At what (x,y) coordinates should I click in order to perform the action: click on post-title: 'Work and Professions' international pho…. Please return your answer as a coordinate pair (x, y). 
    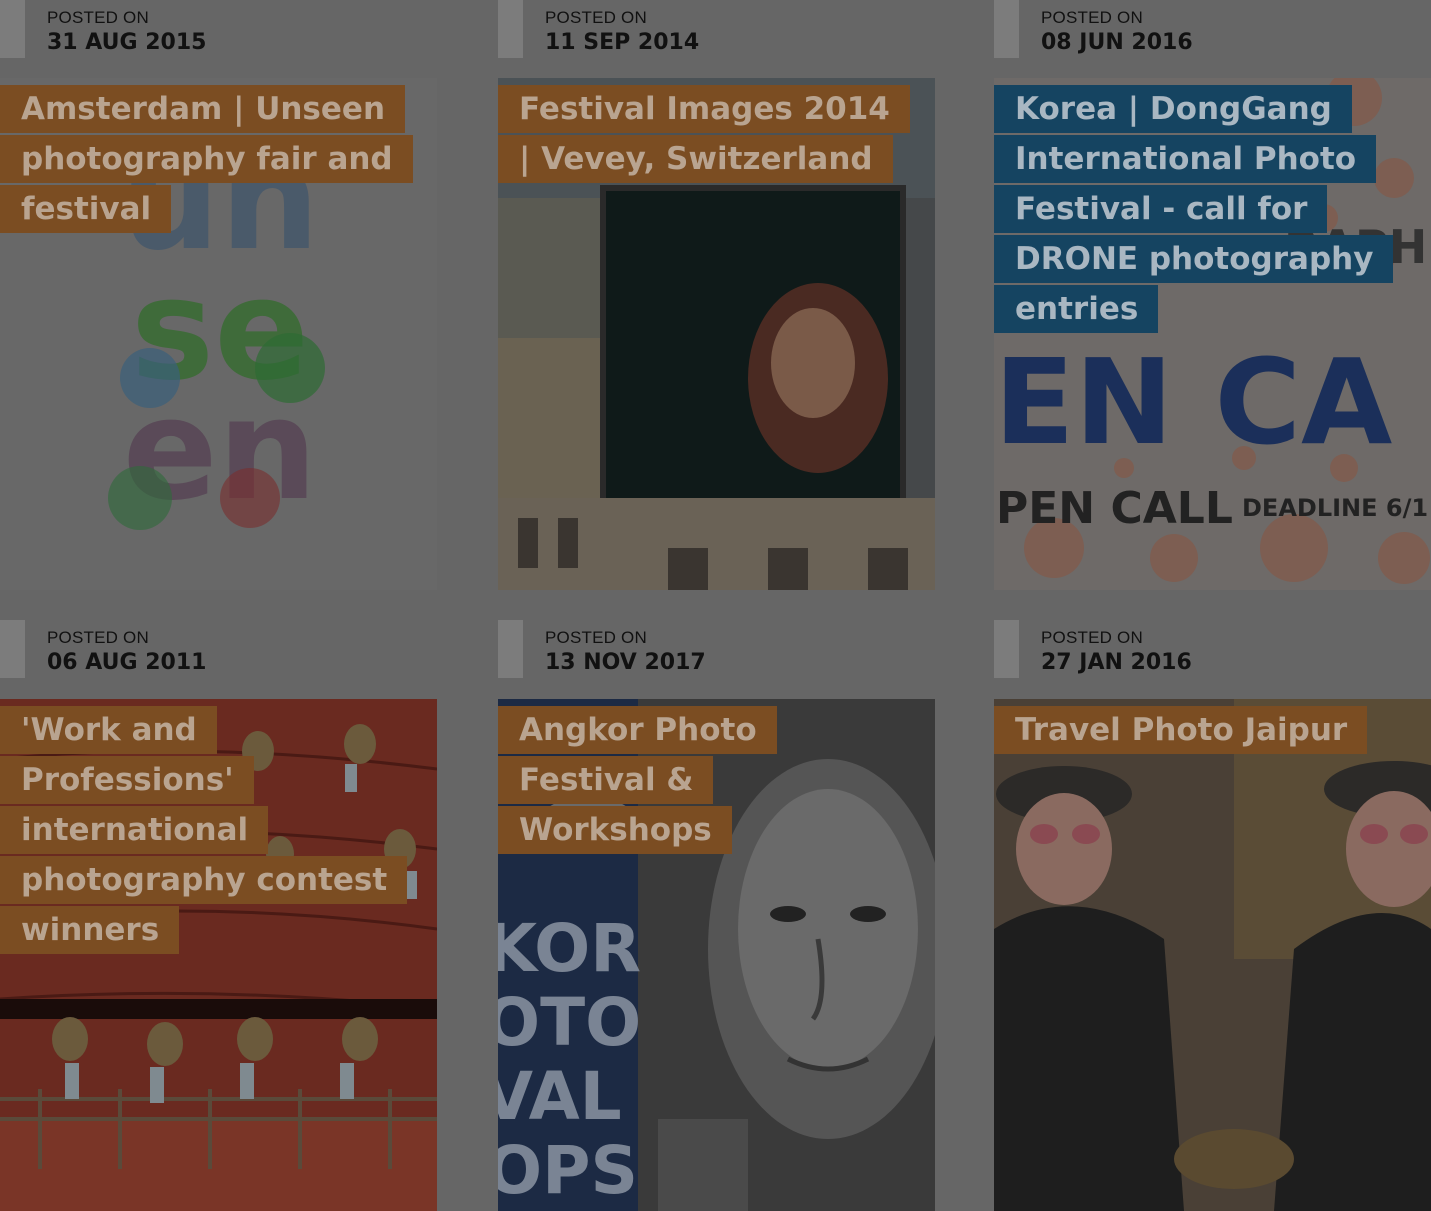
    Looking at the image, I should click on (204, 830).